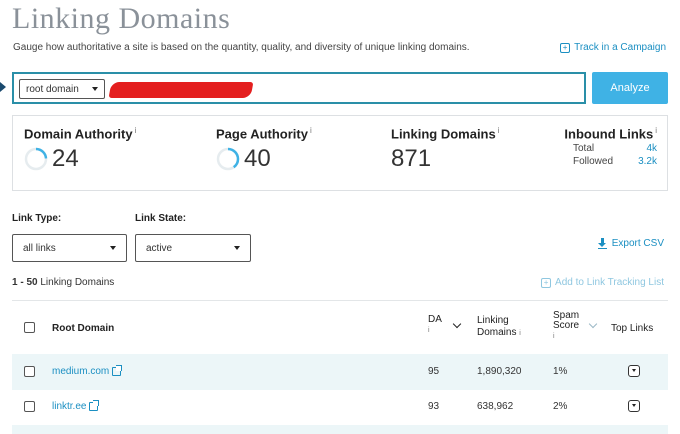  I want to click on root-domain-link: medium.com, so click(87, 371).